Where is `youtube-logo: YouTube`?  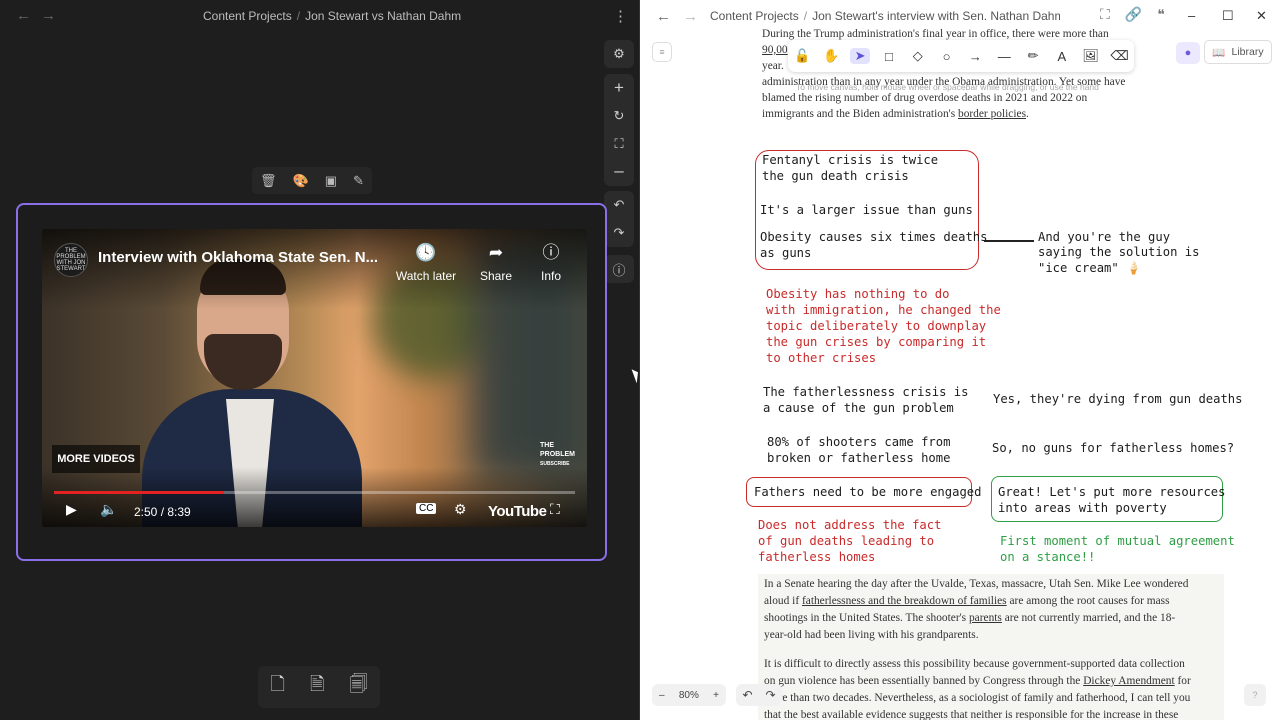
youtube-logo: YouTube is located at coordinates (517, 511).